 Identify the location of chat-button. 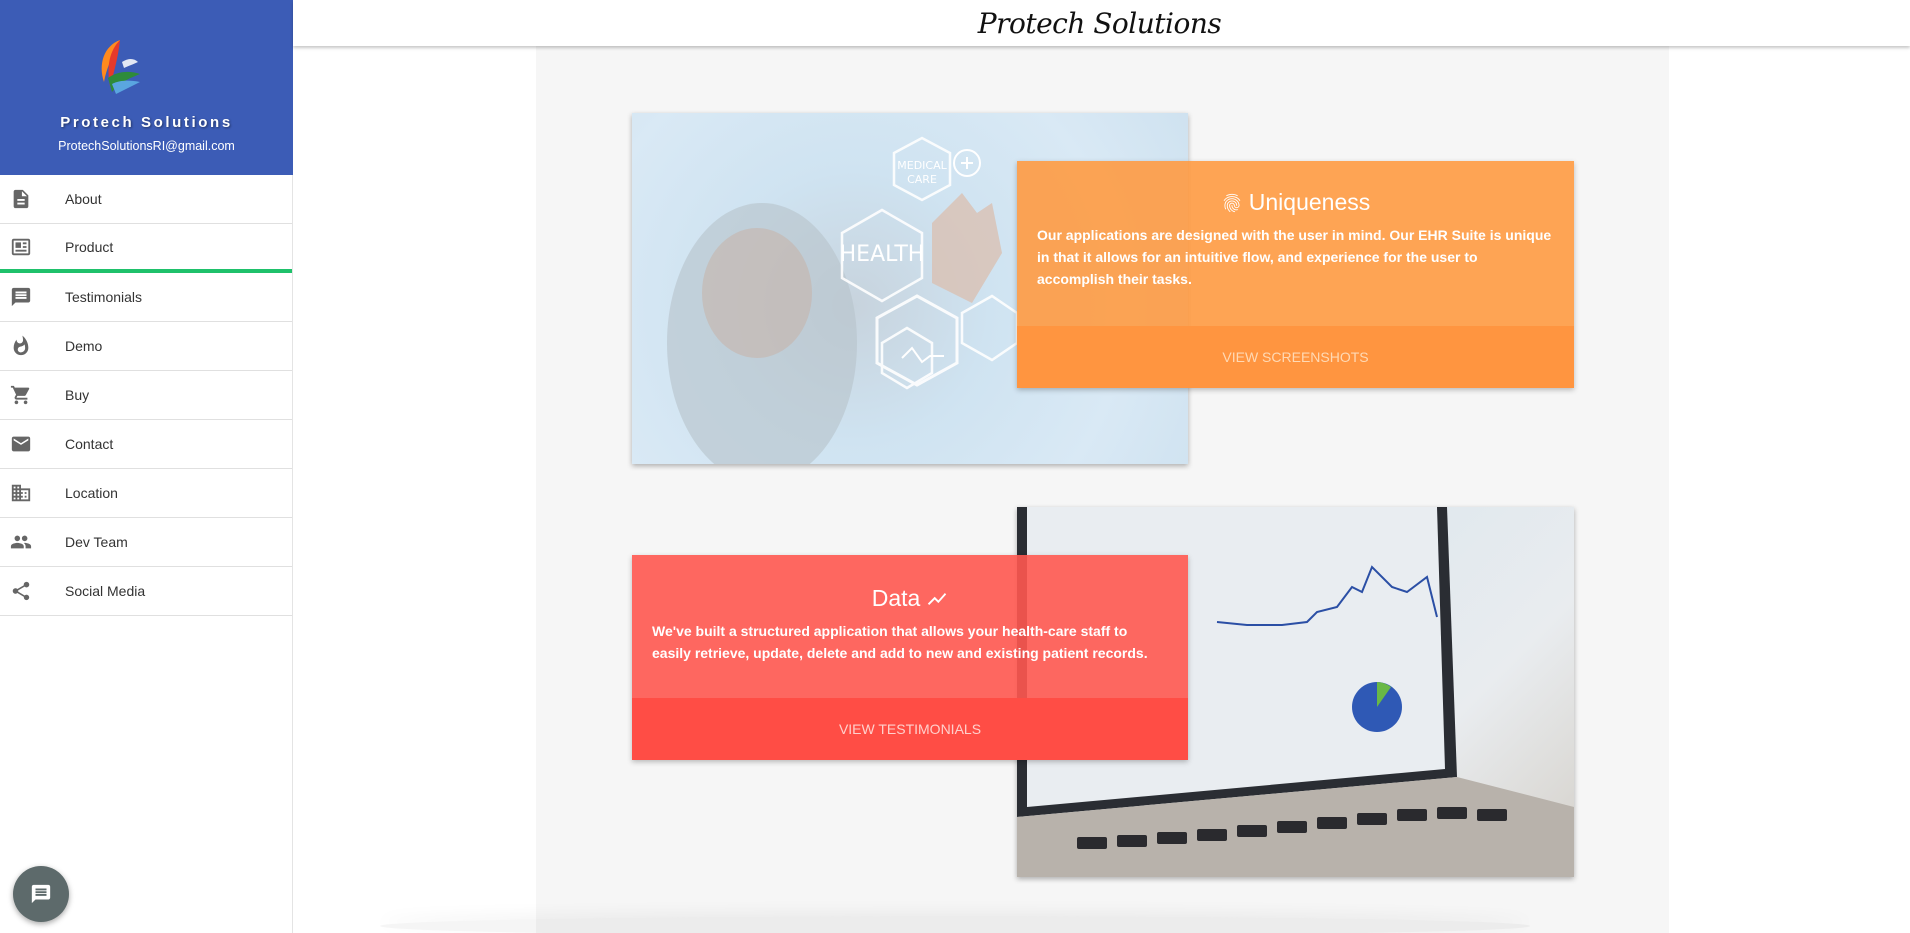
(41, 894).